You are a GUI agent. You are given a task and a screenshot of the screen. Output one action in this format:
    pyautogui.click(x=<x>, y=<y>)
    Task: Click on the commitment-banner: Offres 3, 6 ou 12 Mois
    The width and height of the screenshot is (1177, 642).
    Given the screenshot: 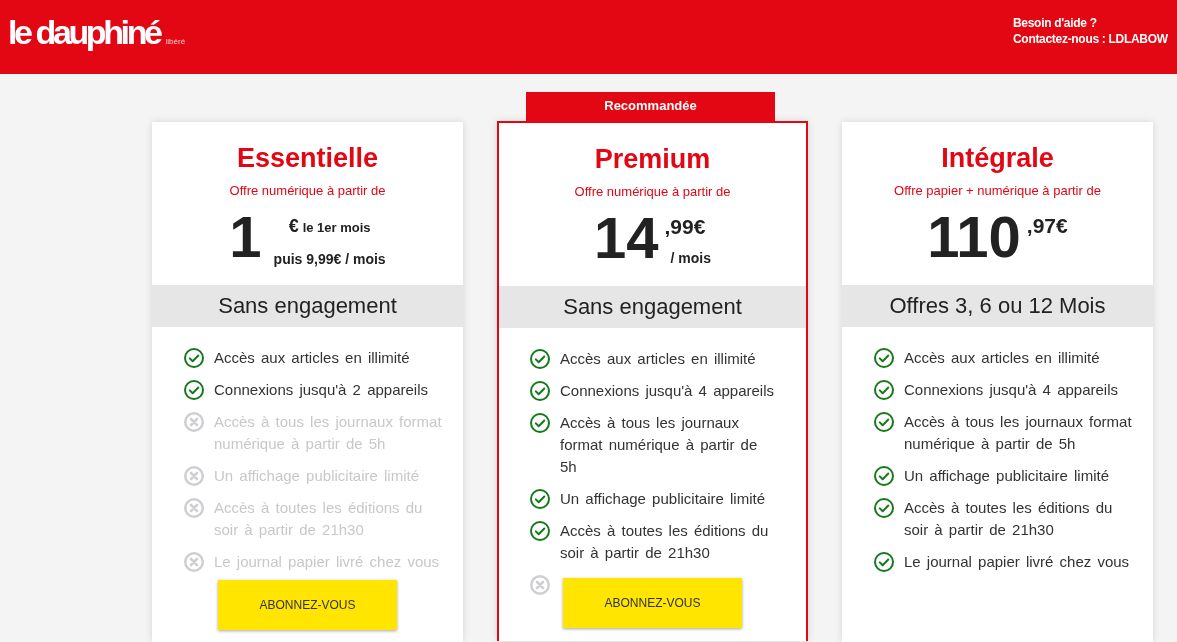 What is the action you would take?
    pyautogui.click(x=997, y=306)
    